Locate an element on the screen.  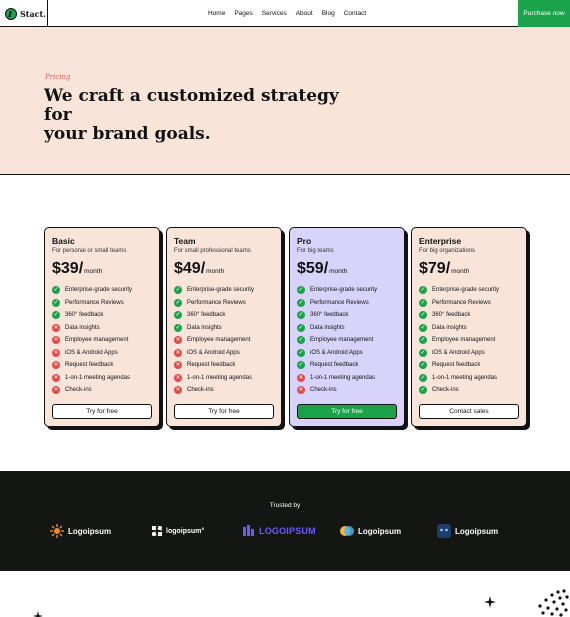
partner-logo-2-text: logoipsum° is located at coordinates (185, 531).